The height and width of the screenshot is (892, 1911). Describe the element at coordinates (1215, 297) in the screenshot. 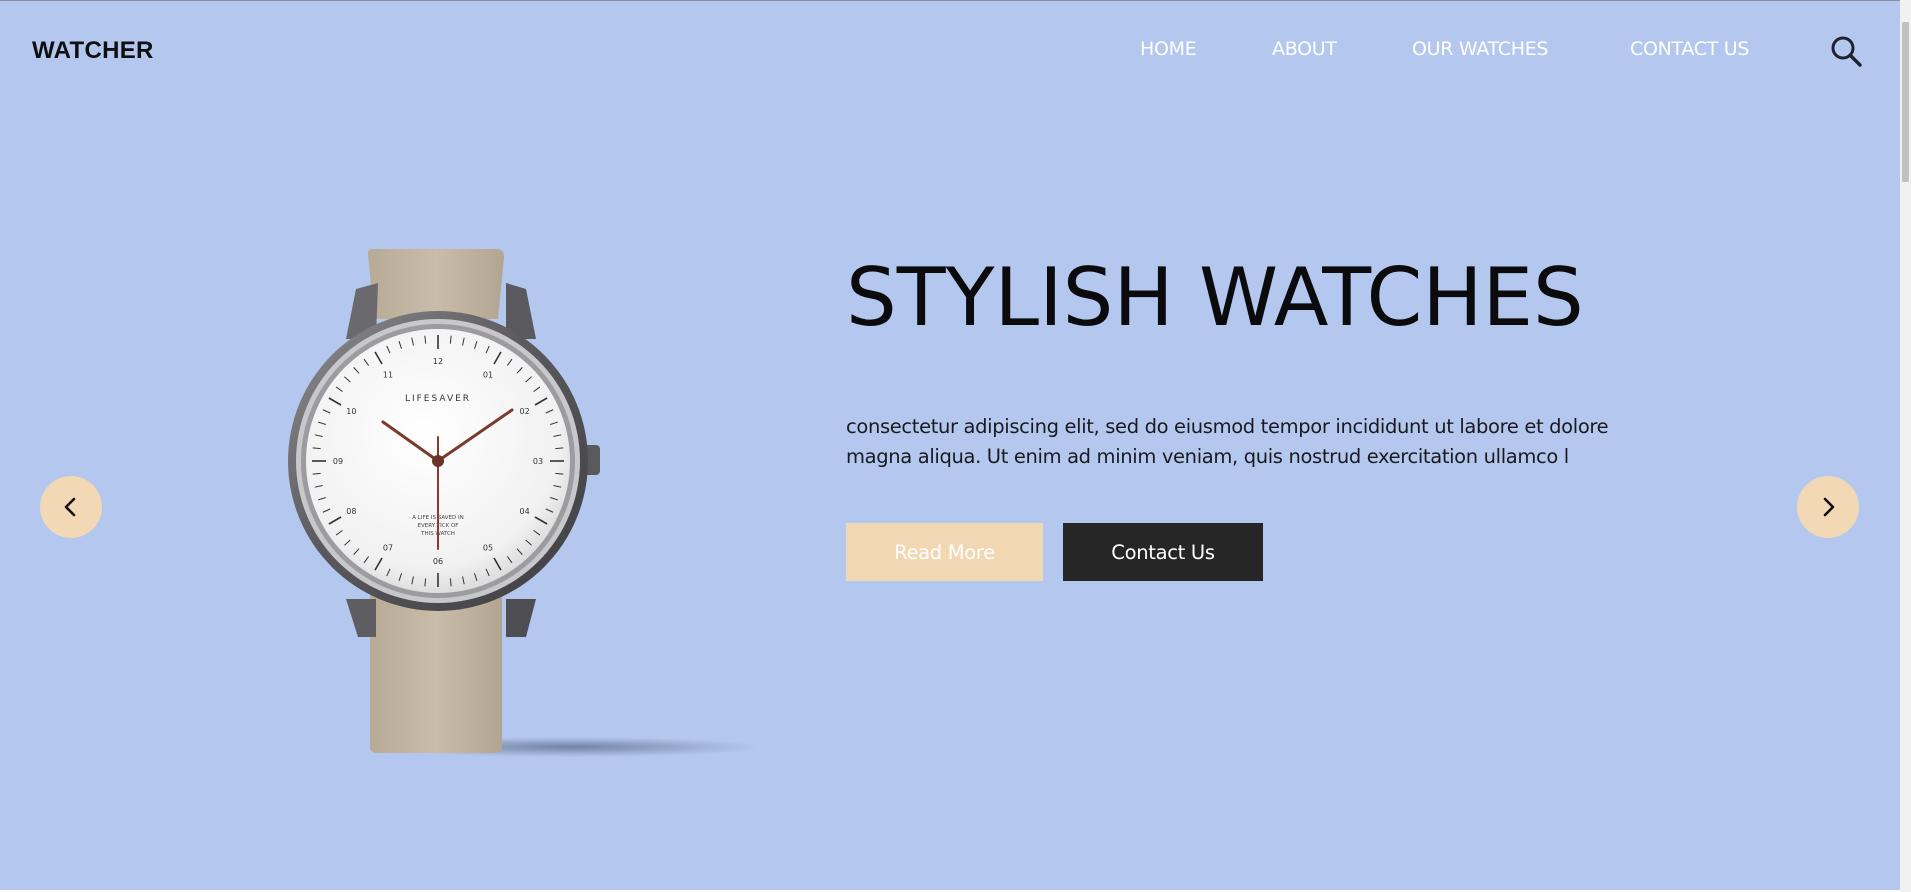

I see `hero-title: STYLISH WATCHES` at that location.